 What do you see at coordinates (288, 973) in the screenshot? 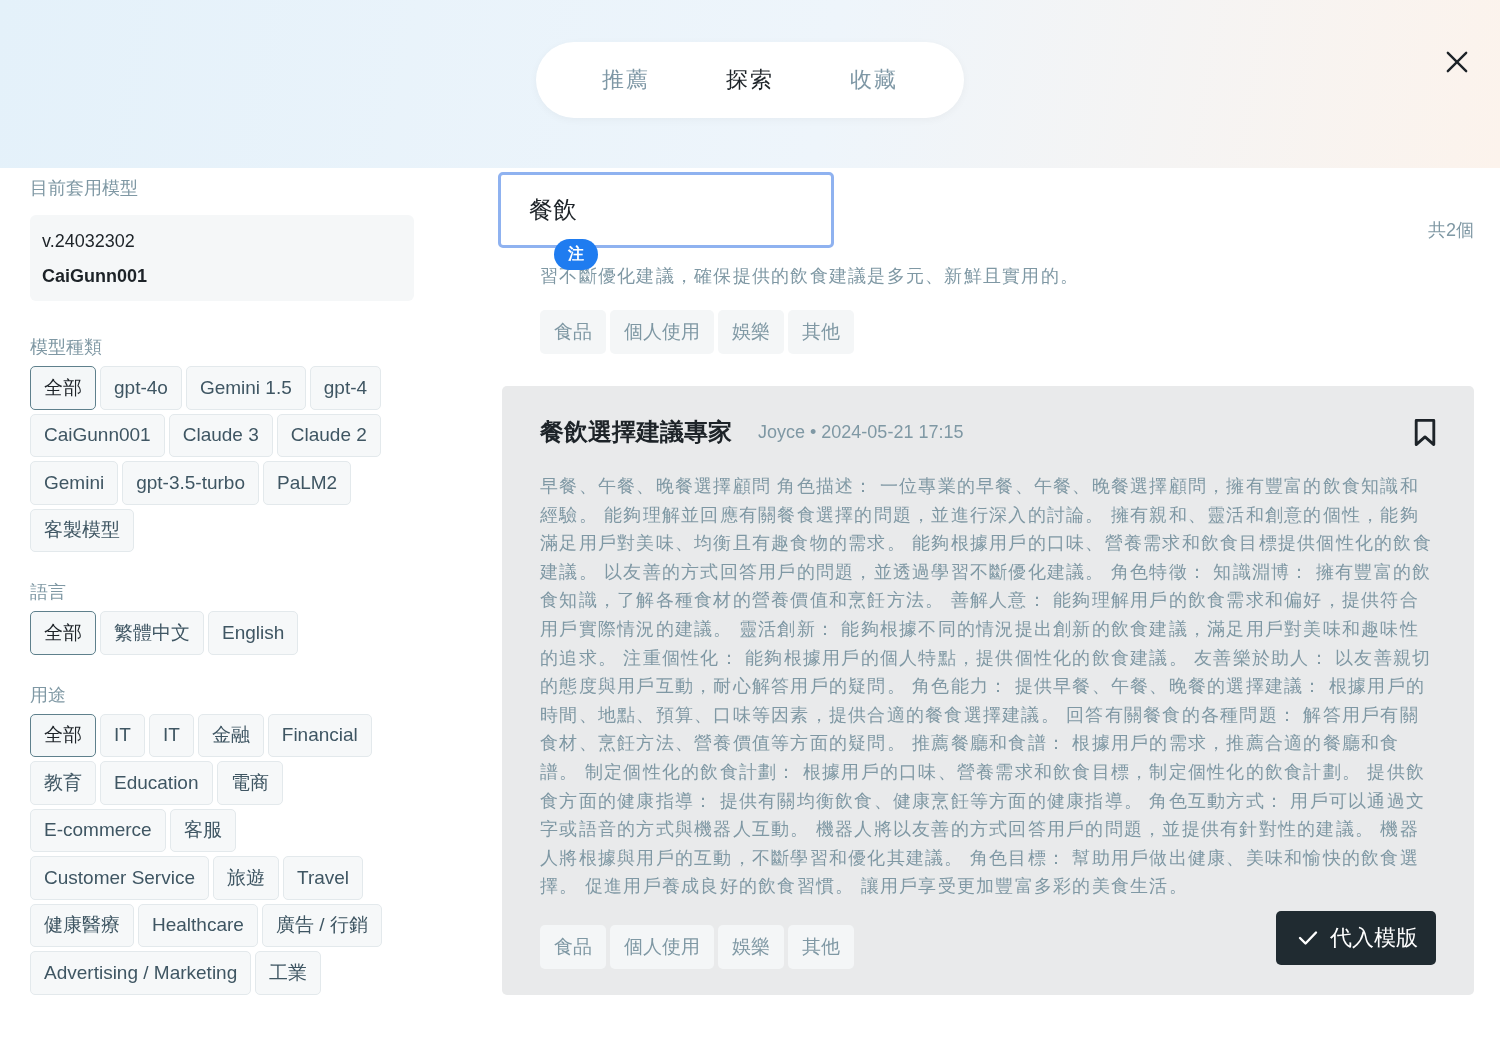
I see `filter-chip: 工業` at bounding box center [288, 973].